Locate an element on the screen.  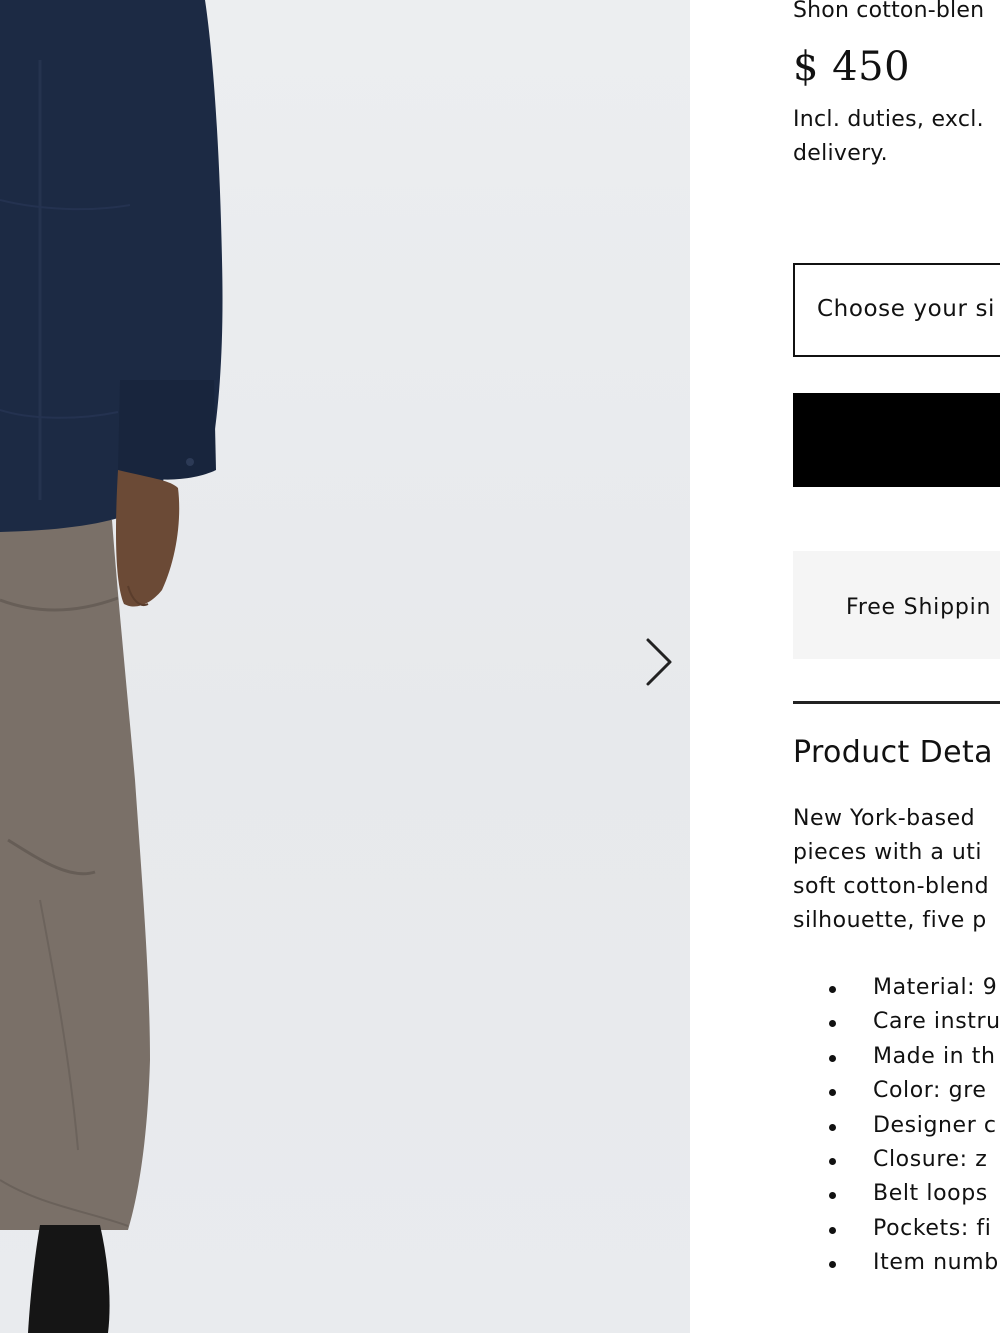
next-image-button is located at coordinates (658, 662).